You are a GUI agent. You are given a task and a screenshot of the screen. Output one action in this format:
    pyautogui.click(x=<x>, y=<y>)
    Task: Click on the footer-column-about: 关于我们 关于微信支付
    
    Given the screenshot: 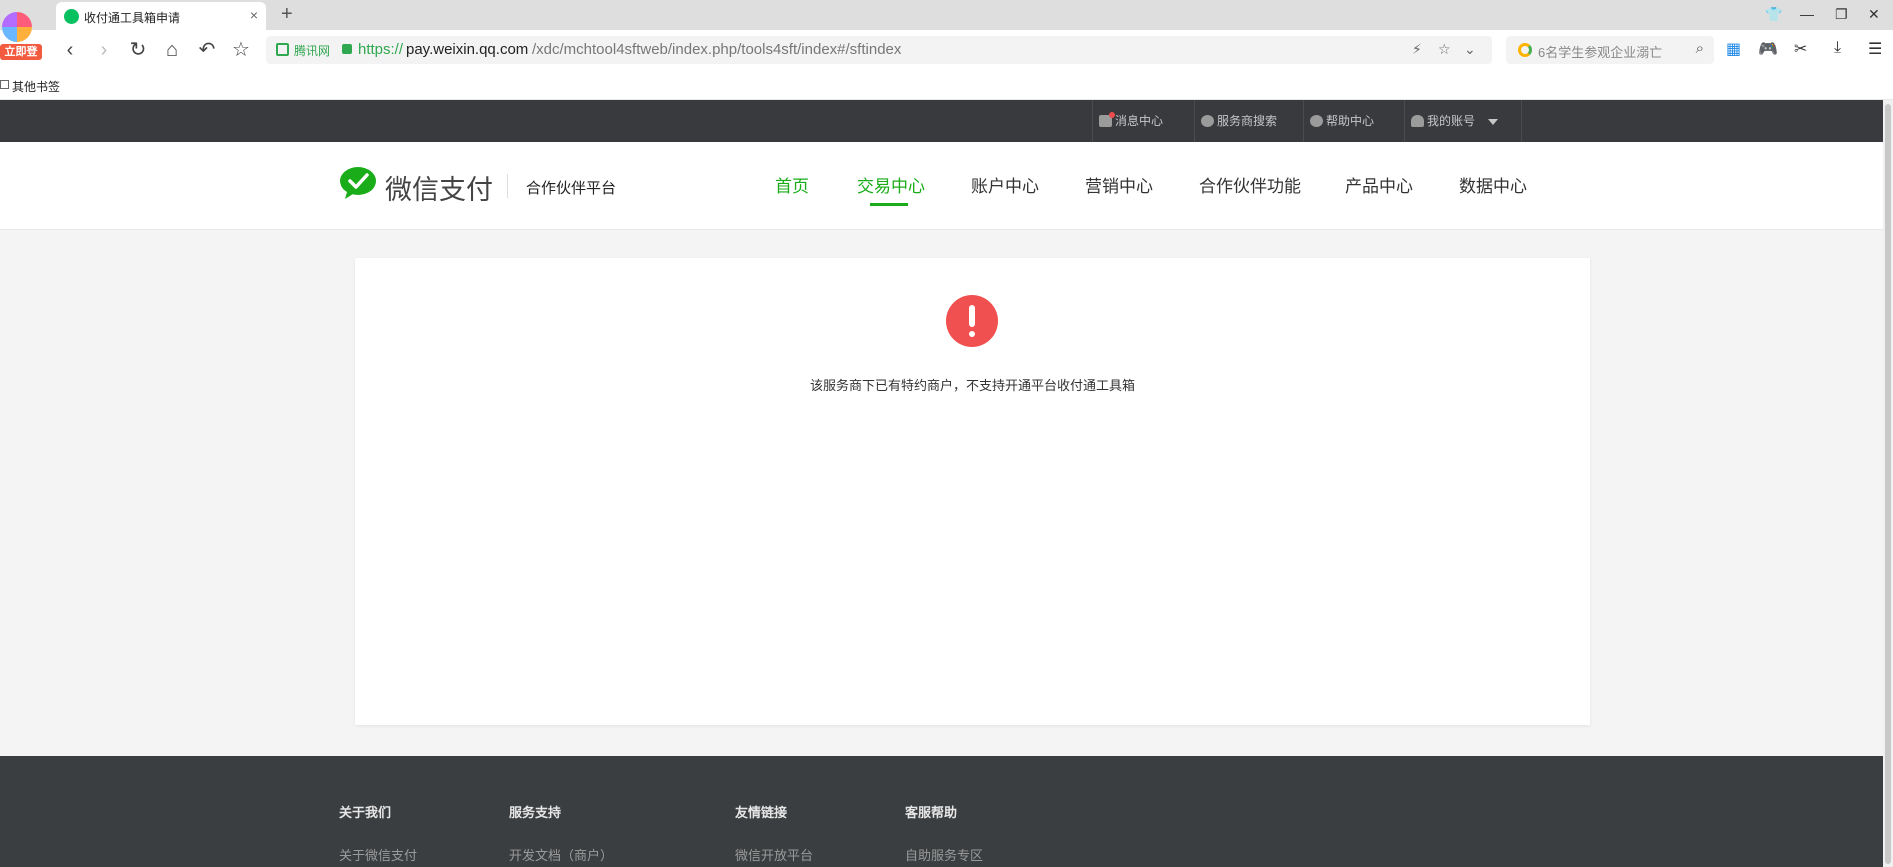 What is the action you would take?
    pyautogui.click(x=378, y=833)
    